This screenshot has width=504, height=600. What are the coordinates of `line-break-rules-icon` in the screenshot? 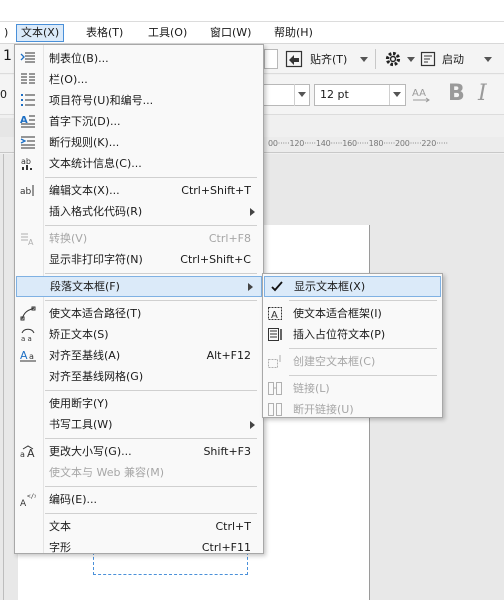 It's located at (28, 142).